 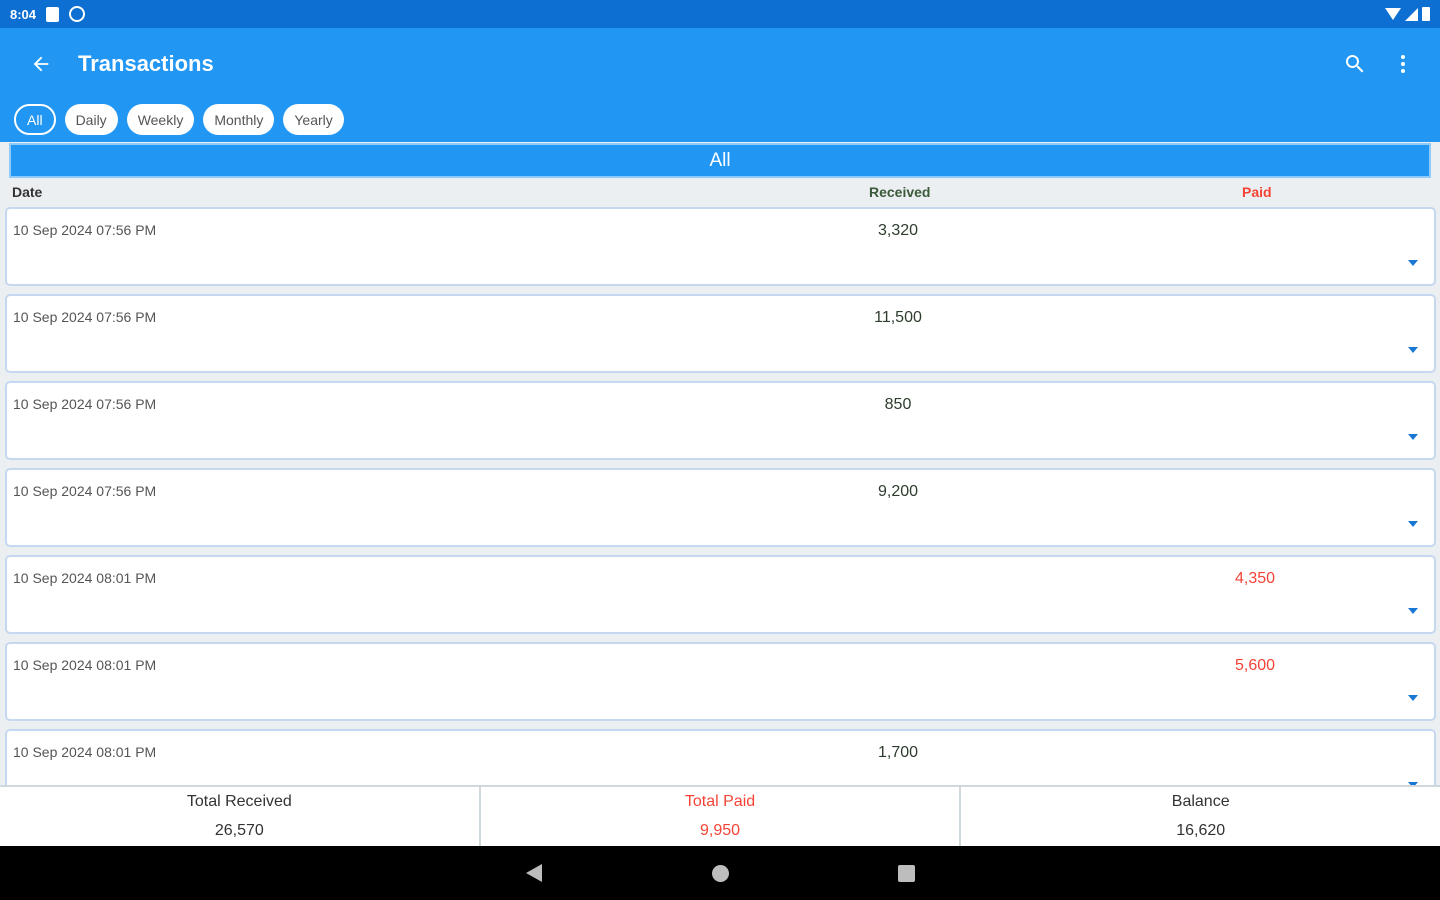 What do you see at coordinates (35, 119) in the screenshot?
I see `filter-chip-all: All` at bounding box center [35, 119].